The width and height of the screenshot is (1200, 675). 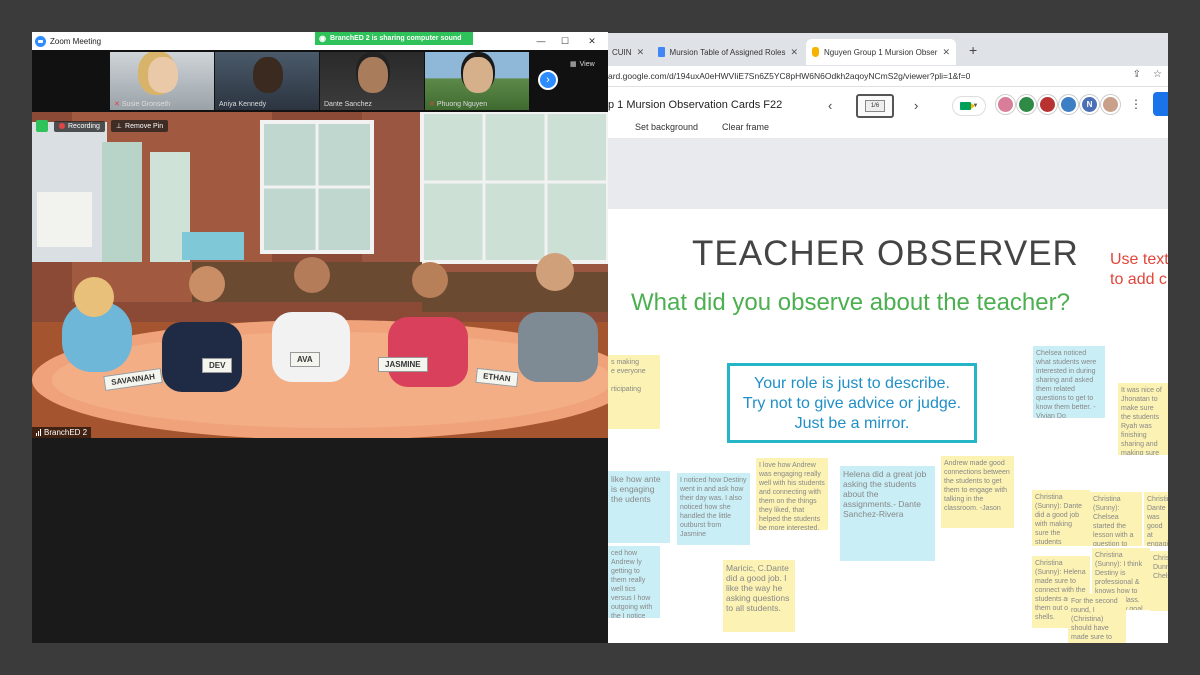 I want to click on board-heading: TEACHER OBSERVER, so click(x=885, y=253).